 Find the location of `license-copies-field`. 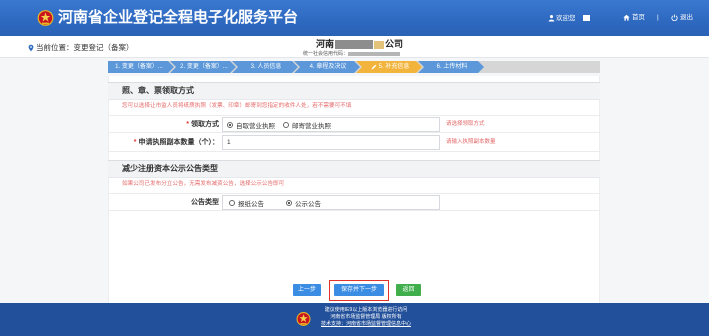

license-copies-field is located at coordinates (331, 142).